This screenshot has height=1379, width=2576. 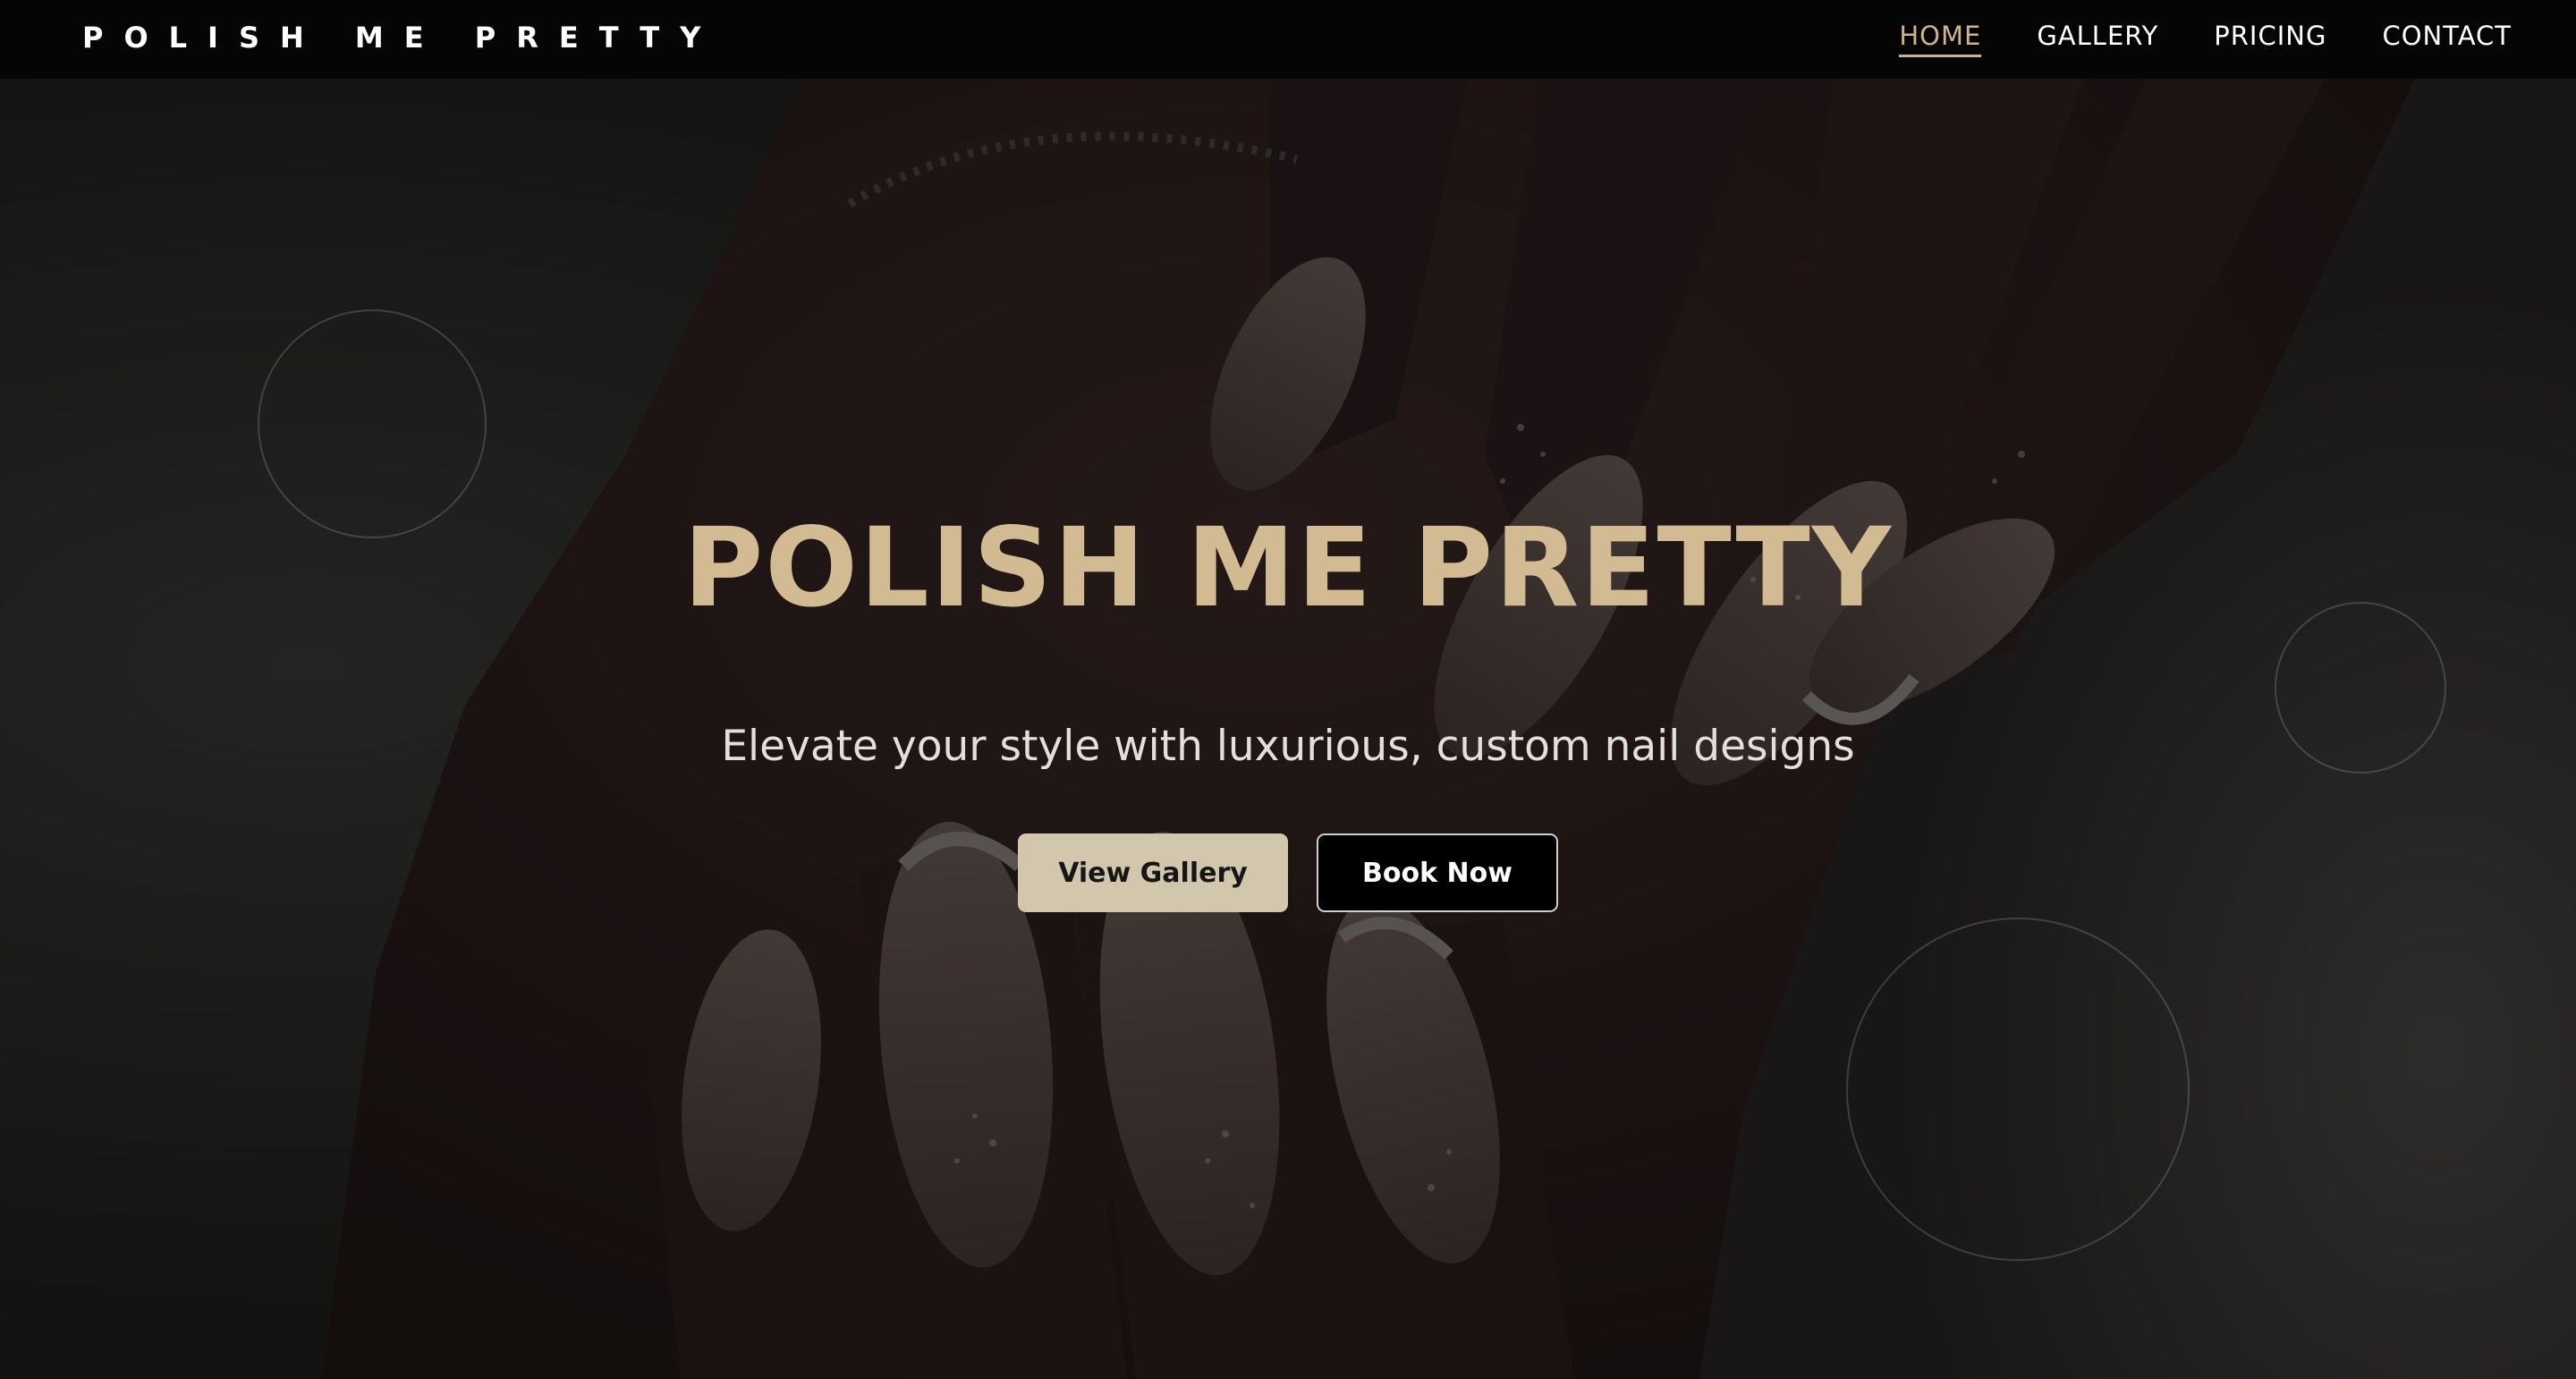 I want to click on nav-link-pricing: PRICING, so click(x=2270, y=37).